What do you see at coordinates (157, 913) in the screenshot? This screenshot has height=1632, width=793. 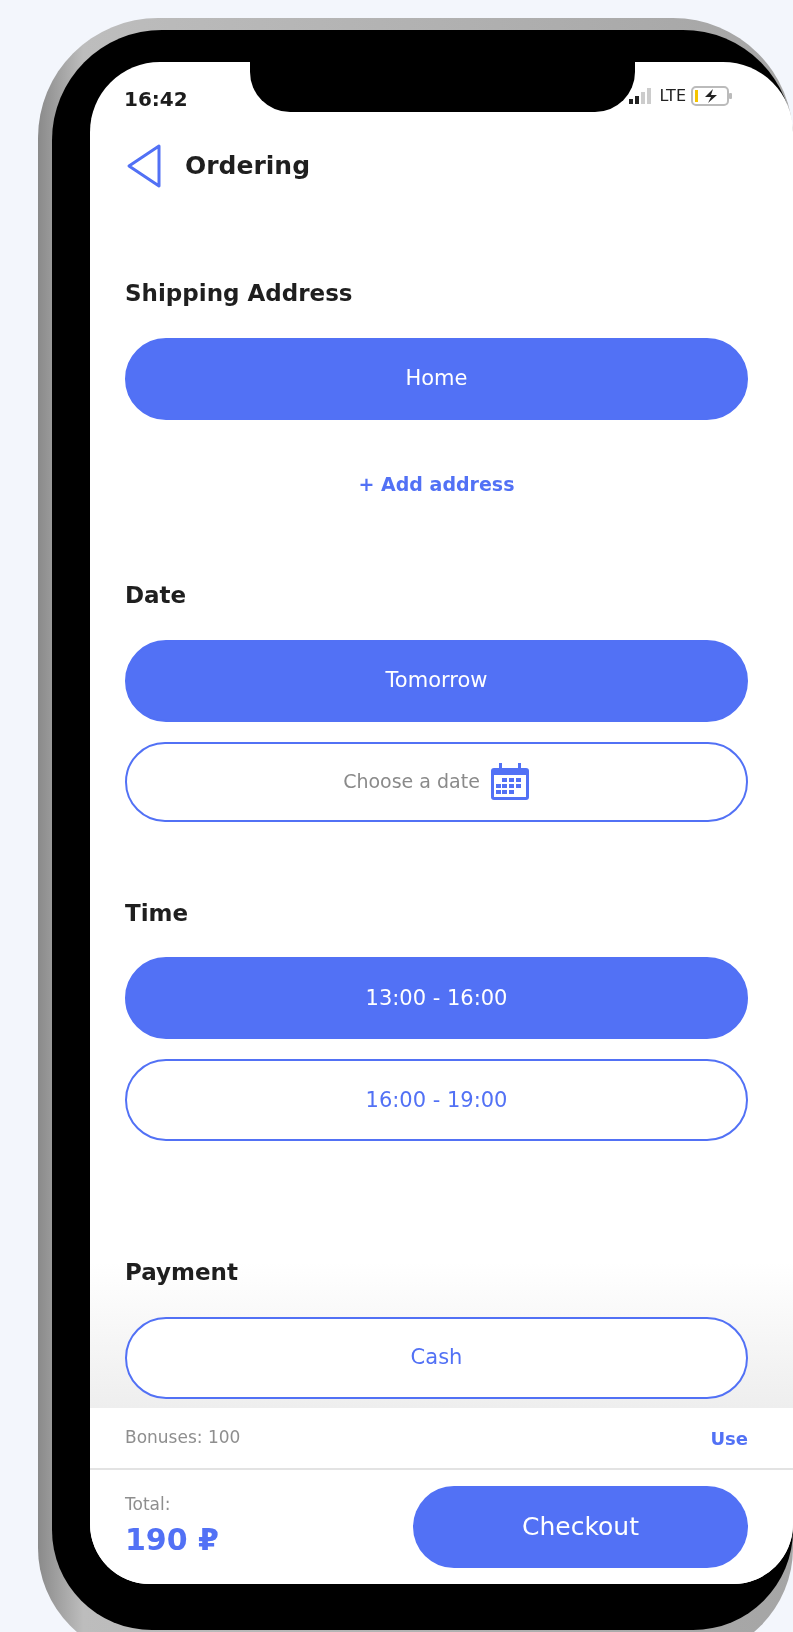 I see `section-heading: Time` at bounding box center [157, 913].